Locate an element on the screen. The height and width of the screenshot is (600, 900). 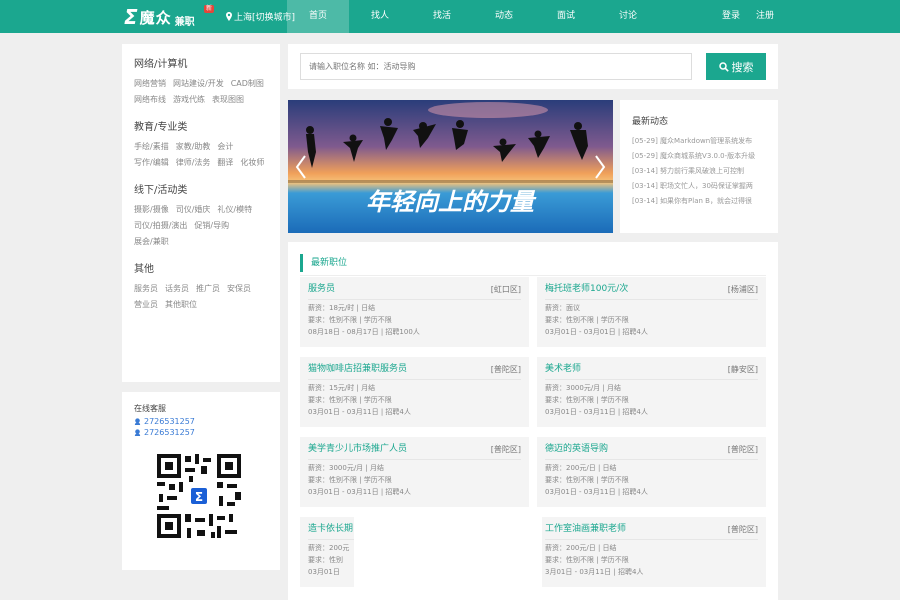
category-link: 表现图图 is located at coordinates (228, 100).